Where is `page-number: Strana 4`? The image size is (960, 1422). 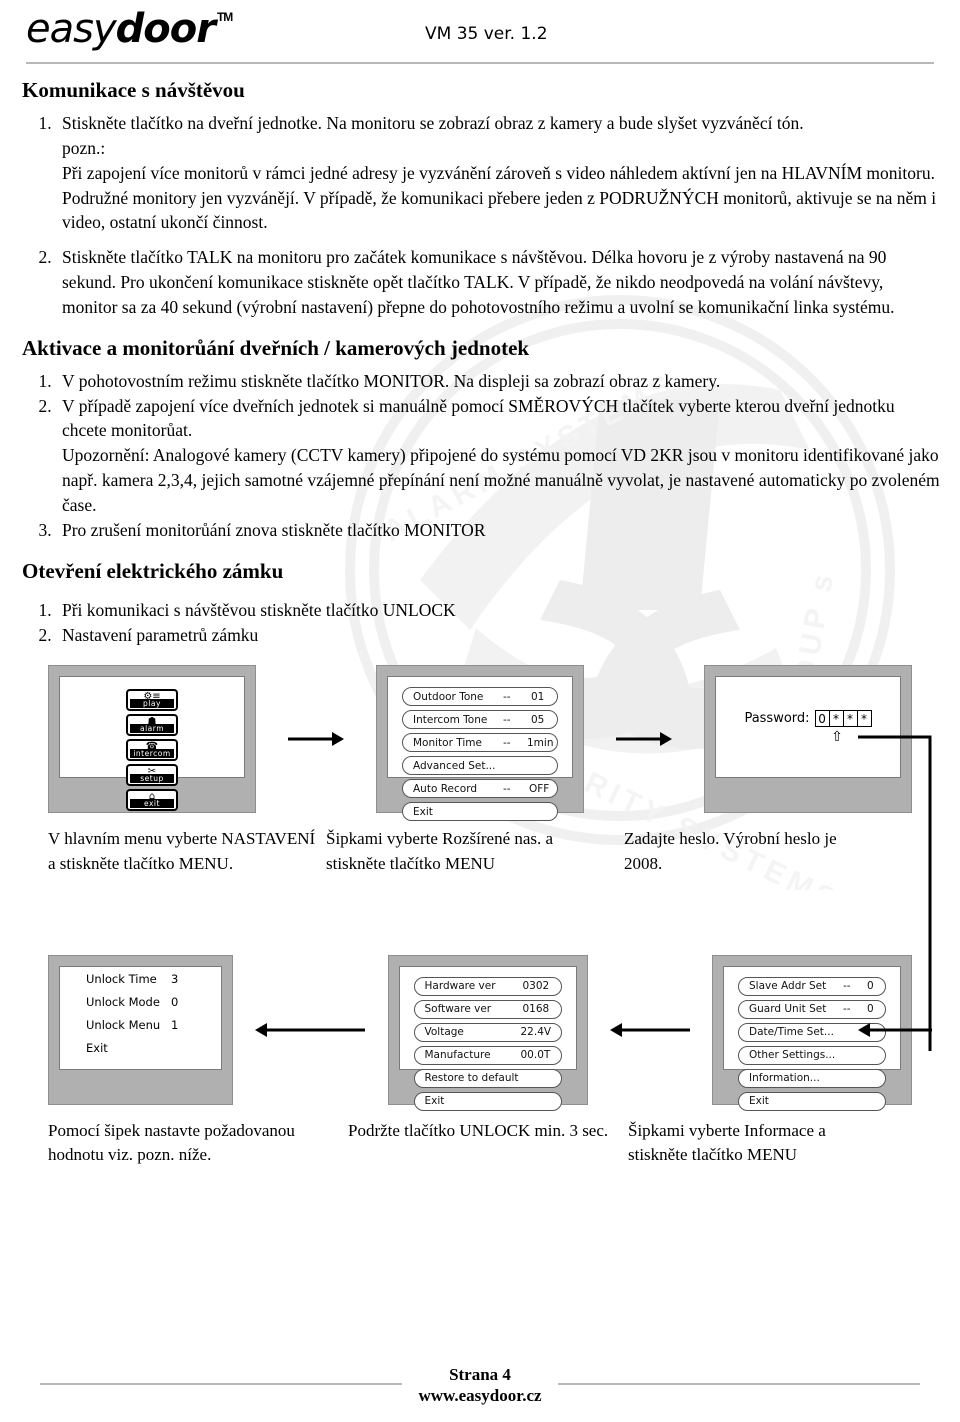 page-number: Strana 4 is located at coordinates (480, 1374).